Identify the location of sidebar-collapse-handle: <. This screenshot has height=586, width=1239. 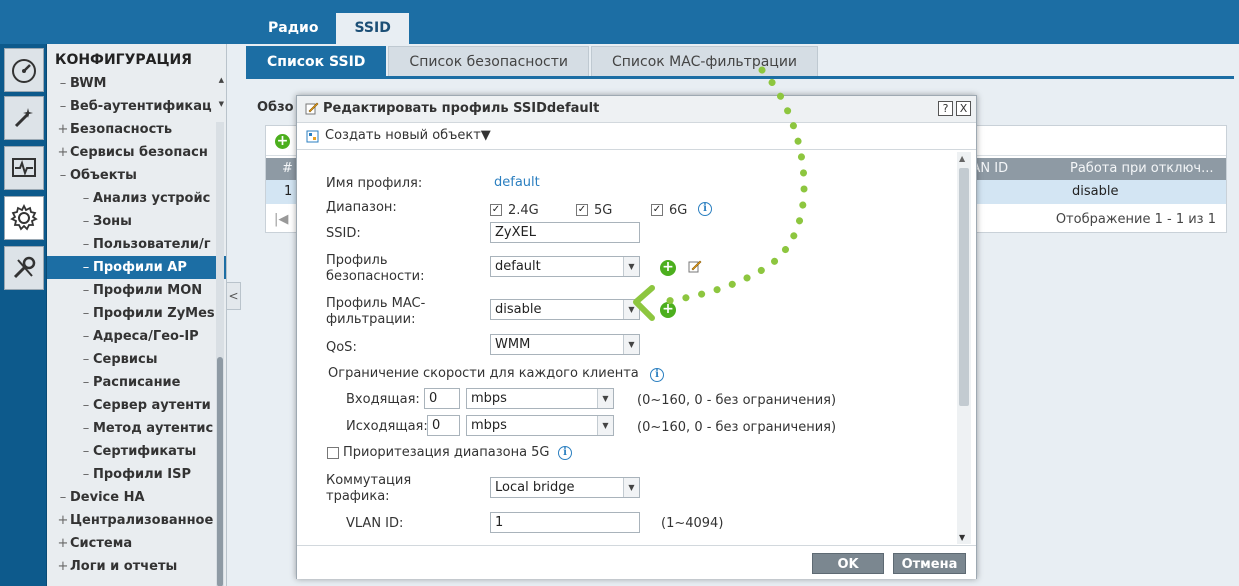
(234, 296).